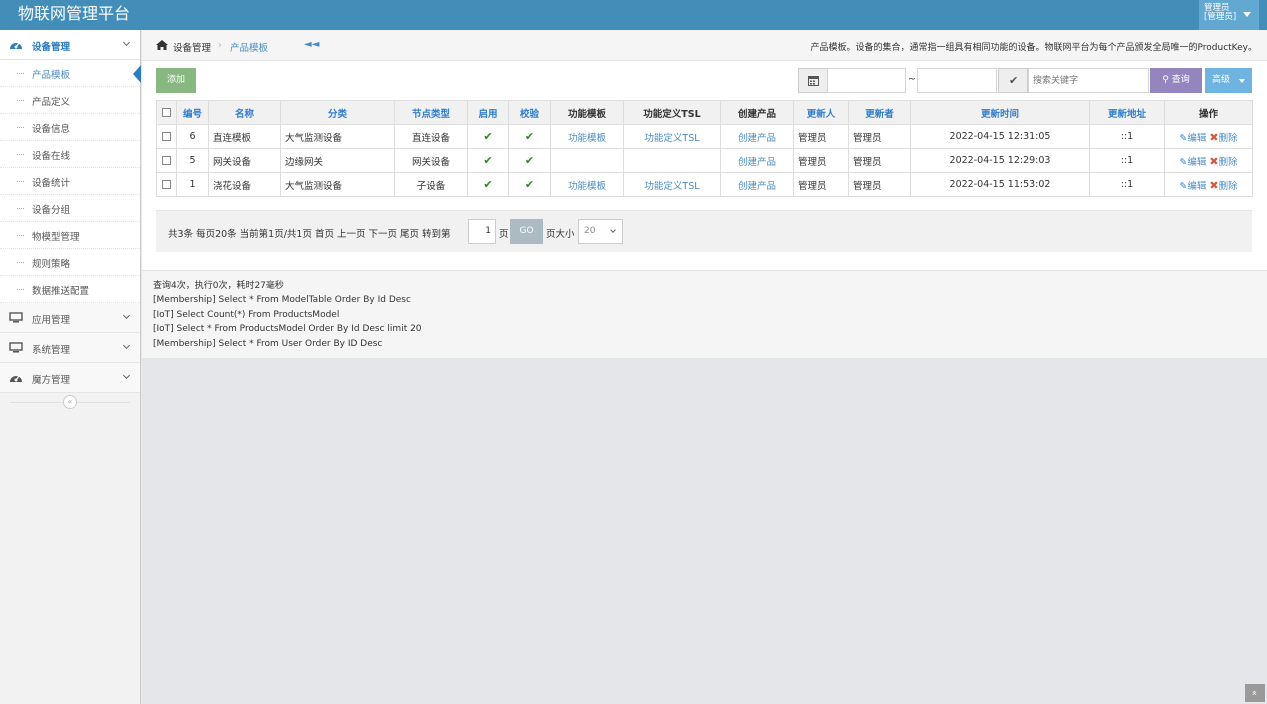 This screenshot has height=704, width=1267. Describe the element at coordinates (192, 112) in the screenshot. I see `column-header-id: 编号` at that location.